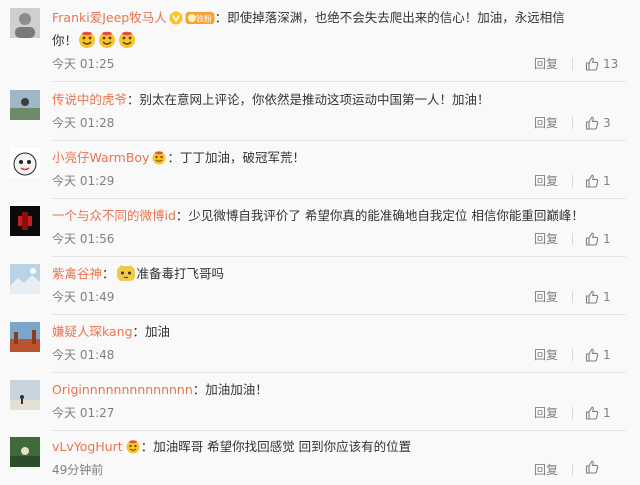 The width and height of the screenshot is (640, 485). I want to click on timestamp: 今天 01:28, so click(83, 123).